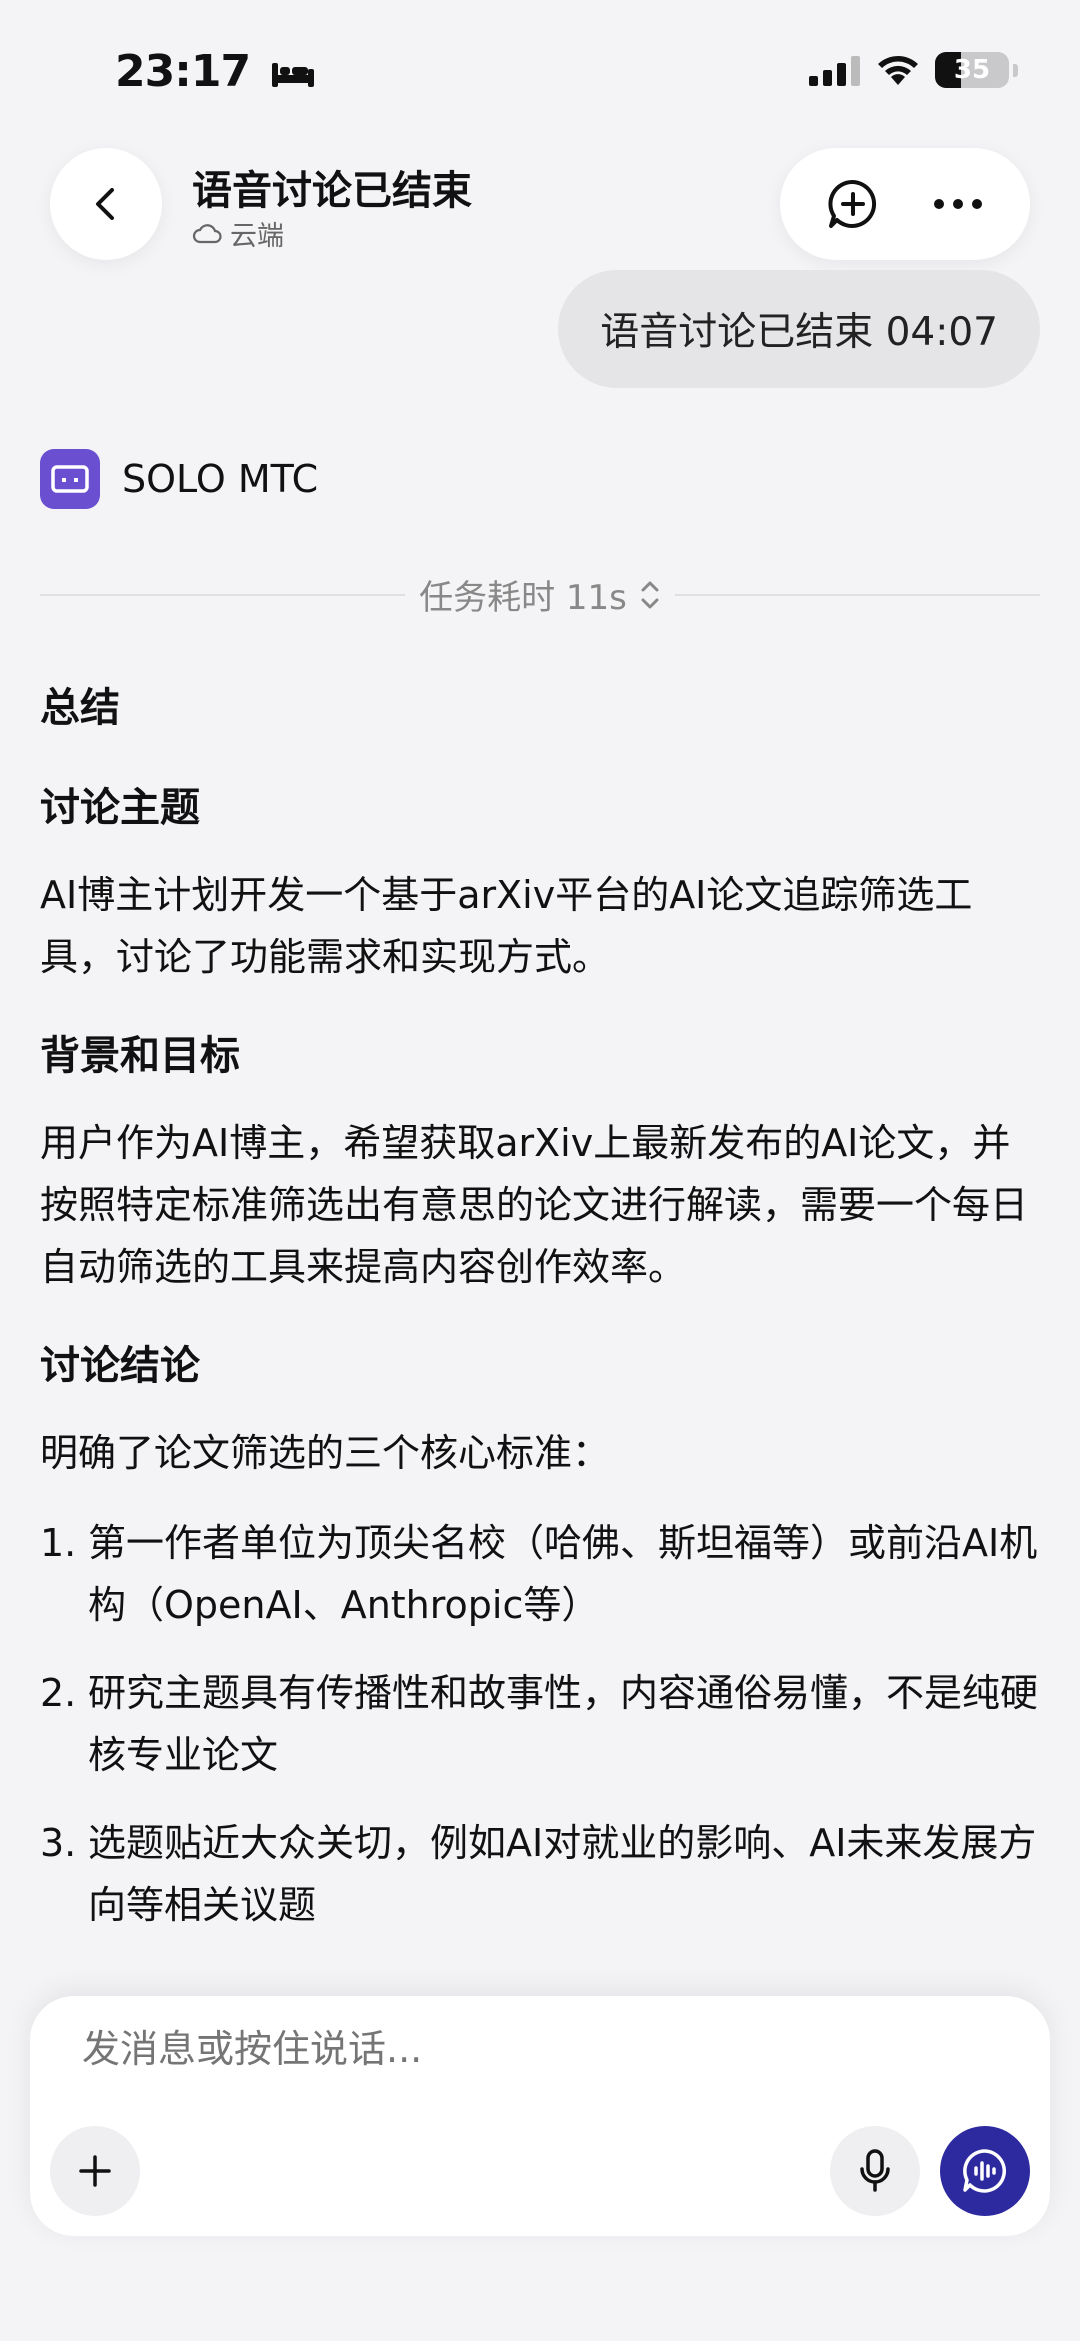 This screenshot has height=2341, width=1080. Describe the element at coordinates (523, 598) in the screenshot. I see `task-time-text: 任务耗时 11s` at that location.